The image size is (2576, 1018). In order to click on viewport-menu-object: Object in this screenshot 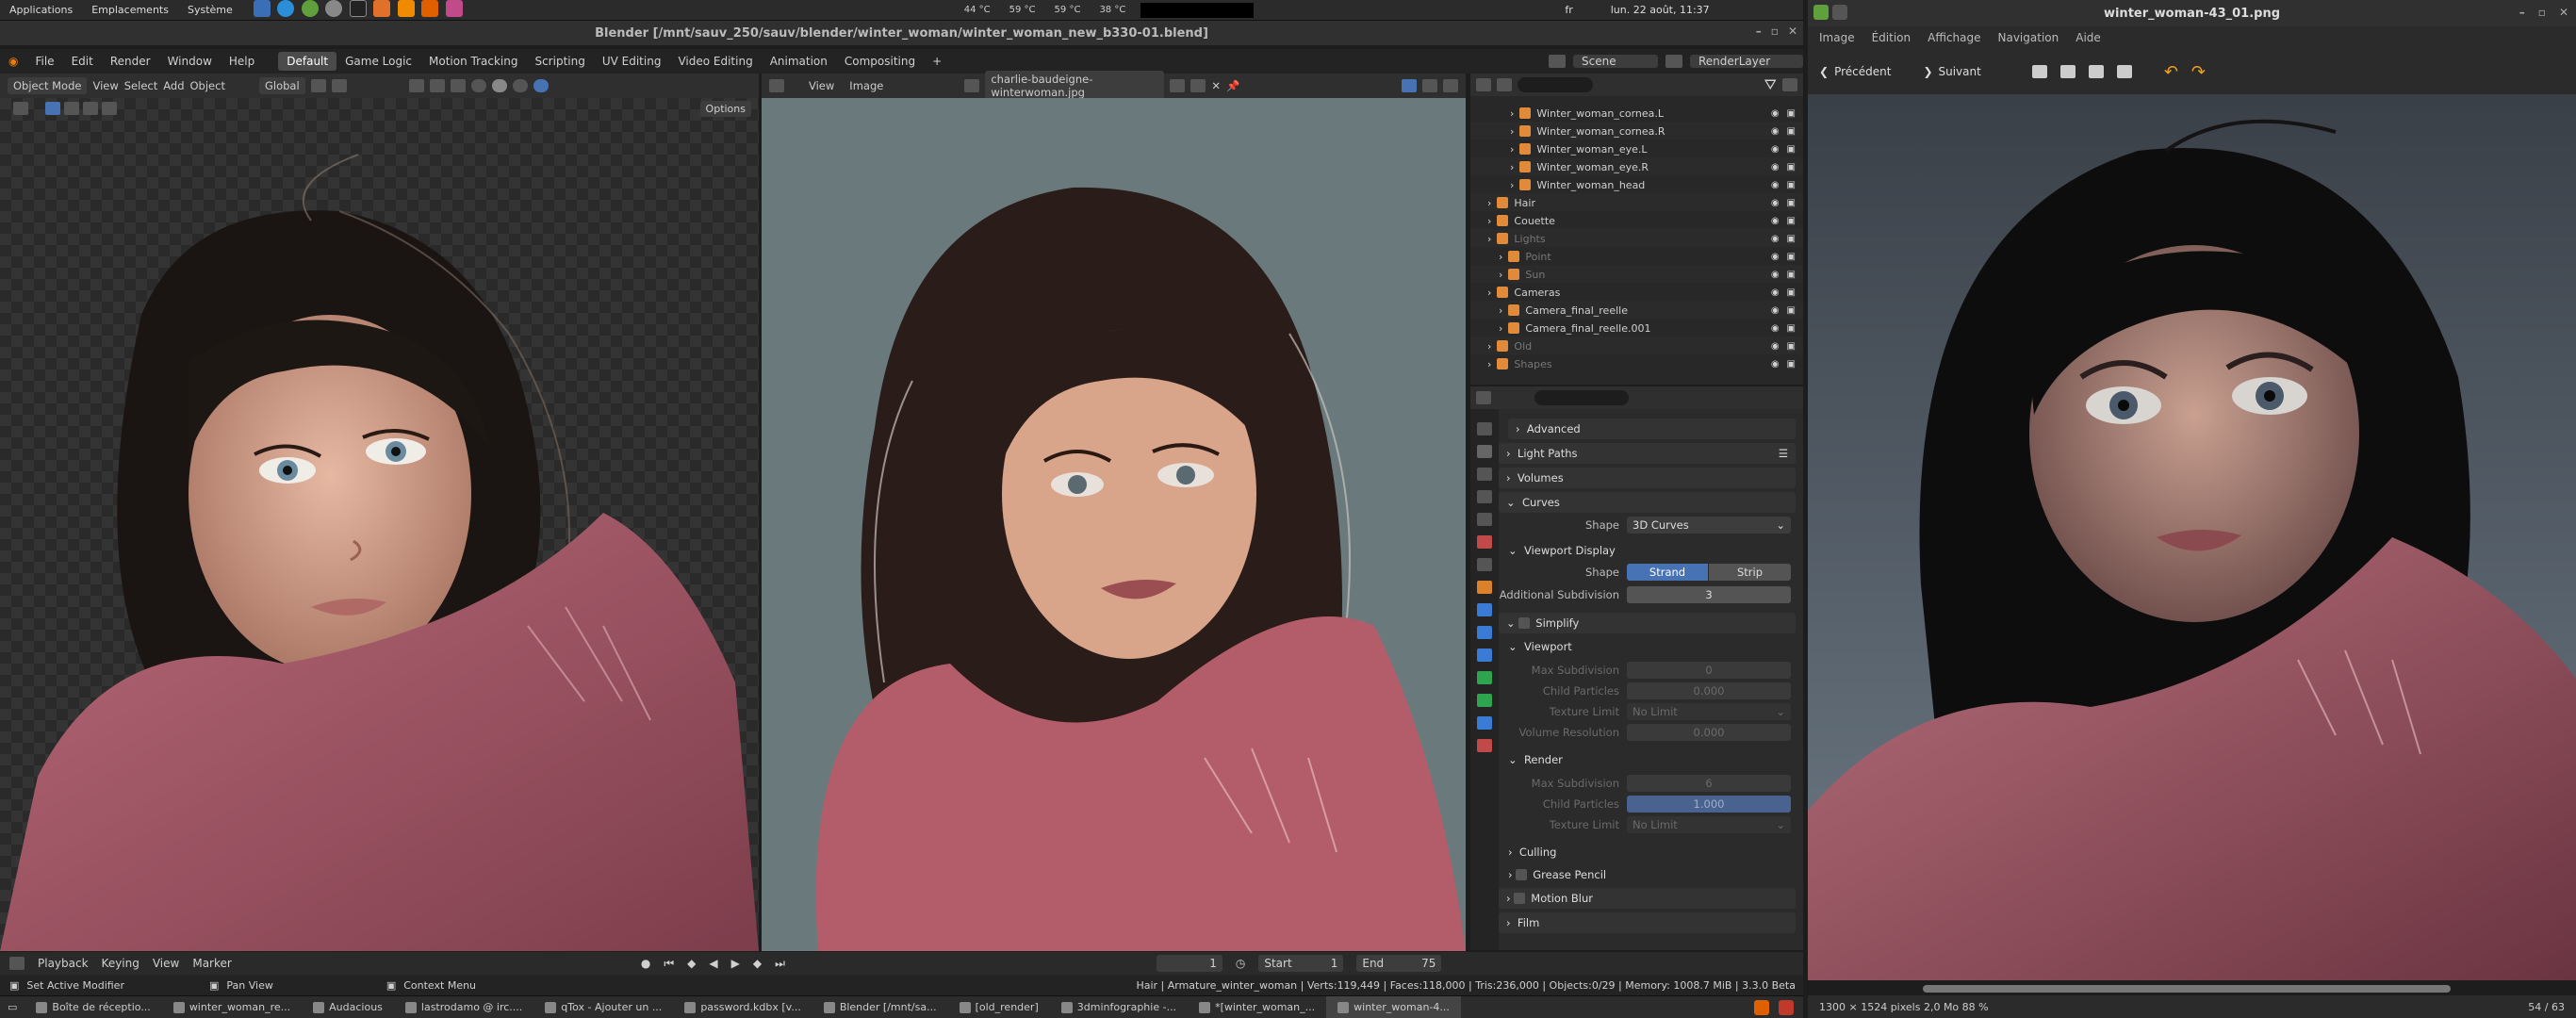, I will do `click(207, 85)`.